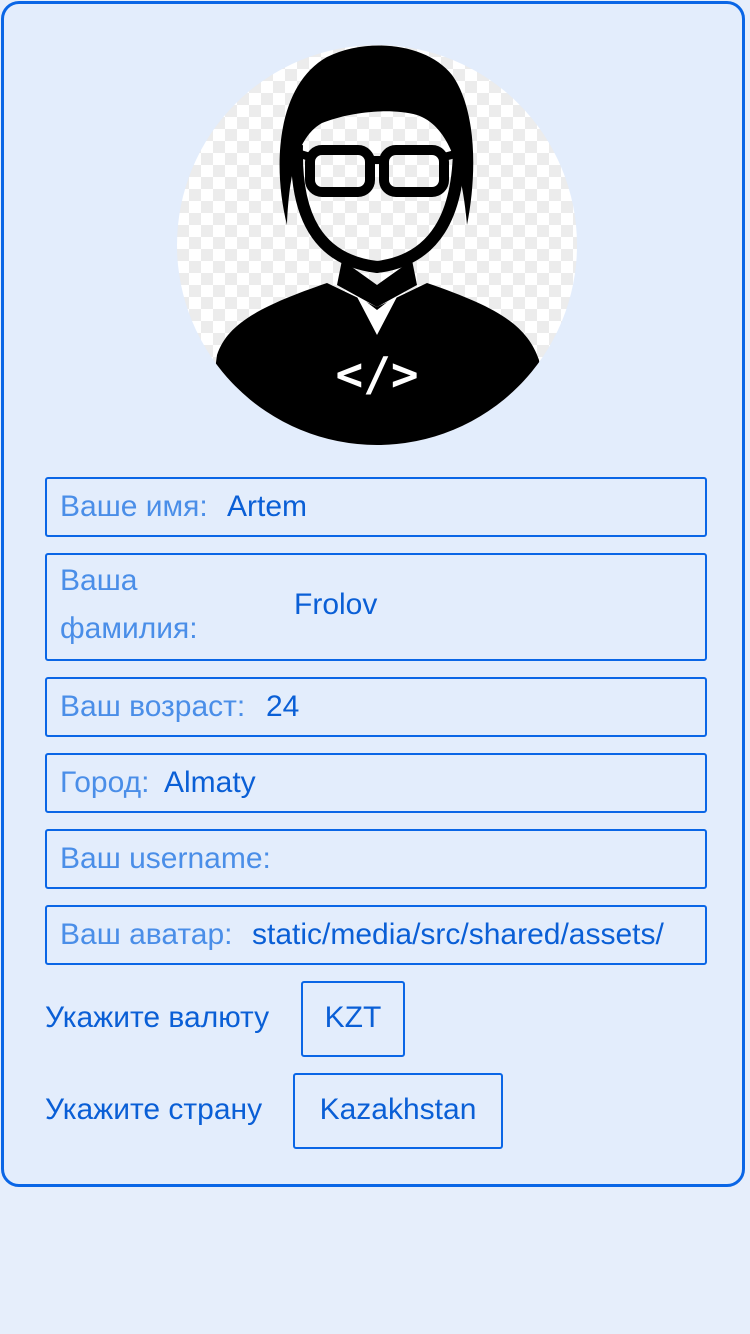 Image resolution: width=750 pixels, height=1334 pixels. Describe the element at coordinates (157, 1017) in the screenshot. I see `currency-label: Укажите валюту` at that location.